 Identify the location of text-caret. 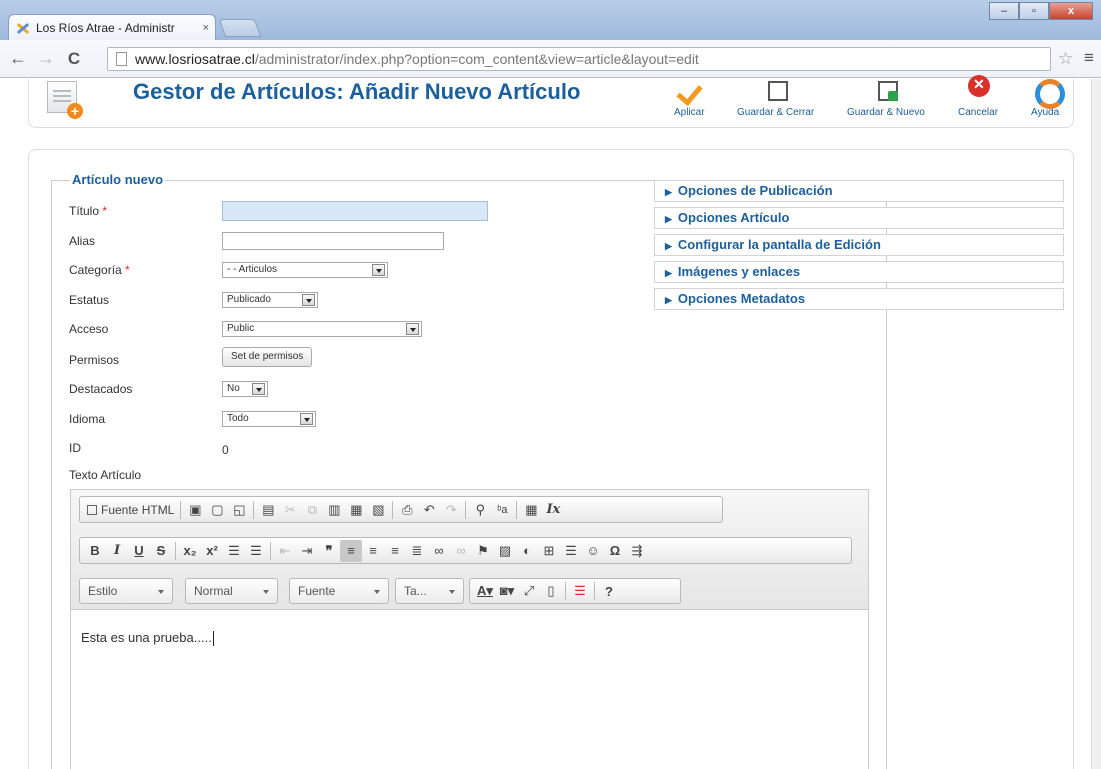
(213, 639).